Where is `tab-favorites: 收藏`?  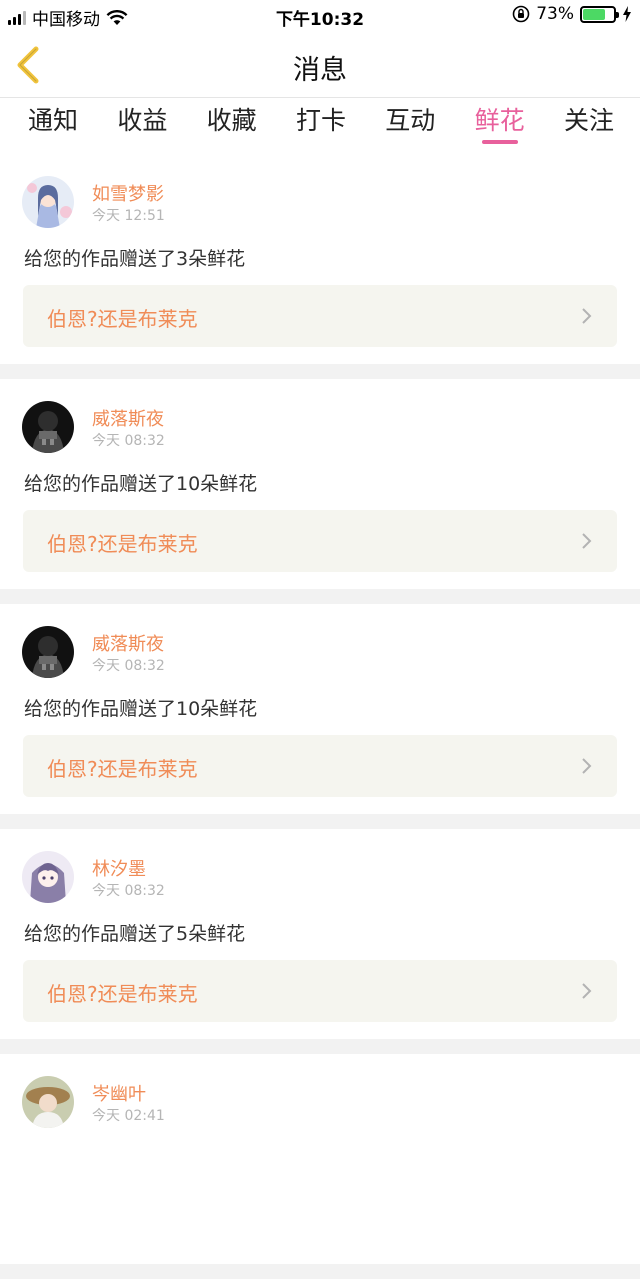 tab-favorites: 收藏 is located at coordinates (232, 126).